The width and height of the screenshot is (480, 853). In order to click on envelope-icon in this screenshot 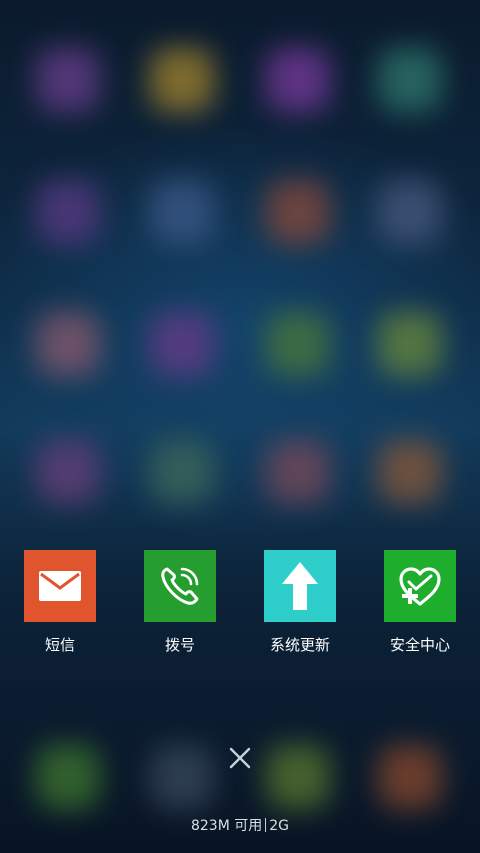, I will do `click(60, 586)`.